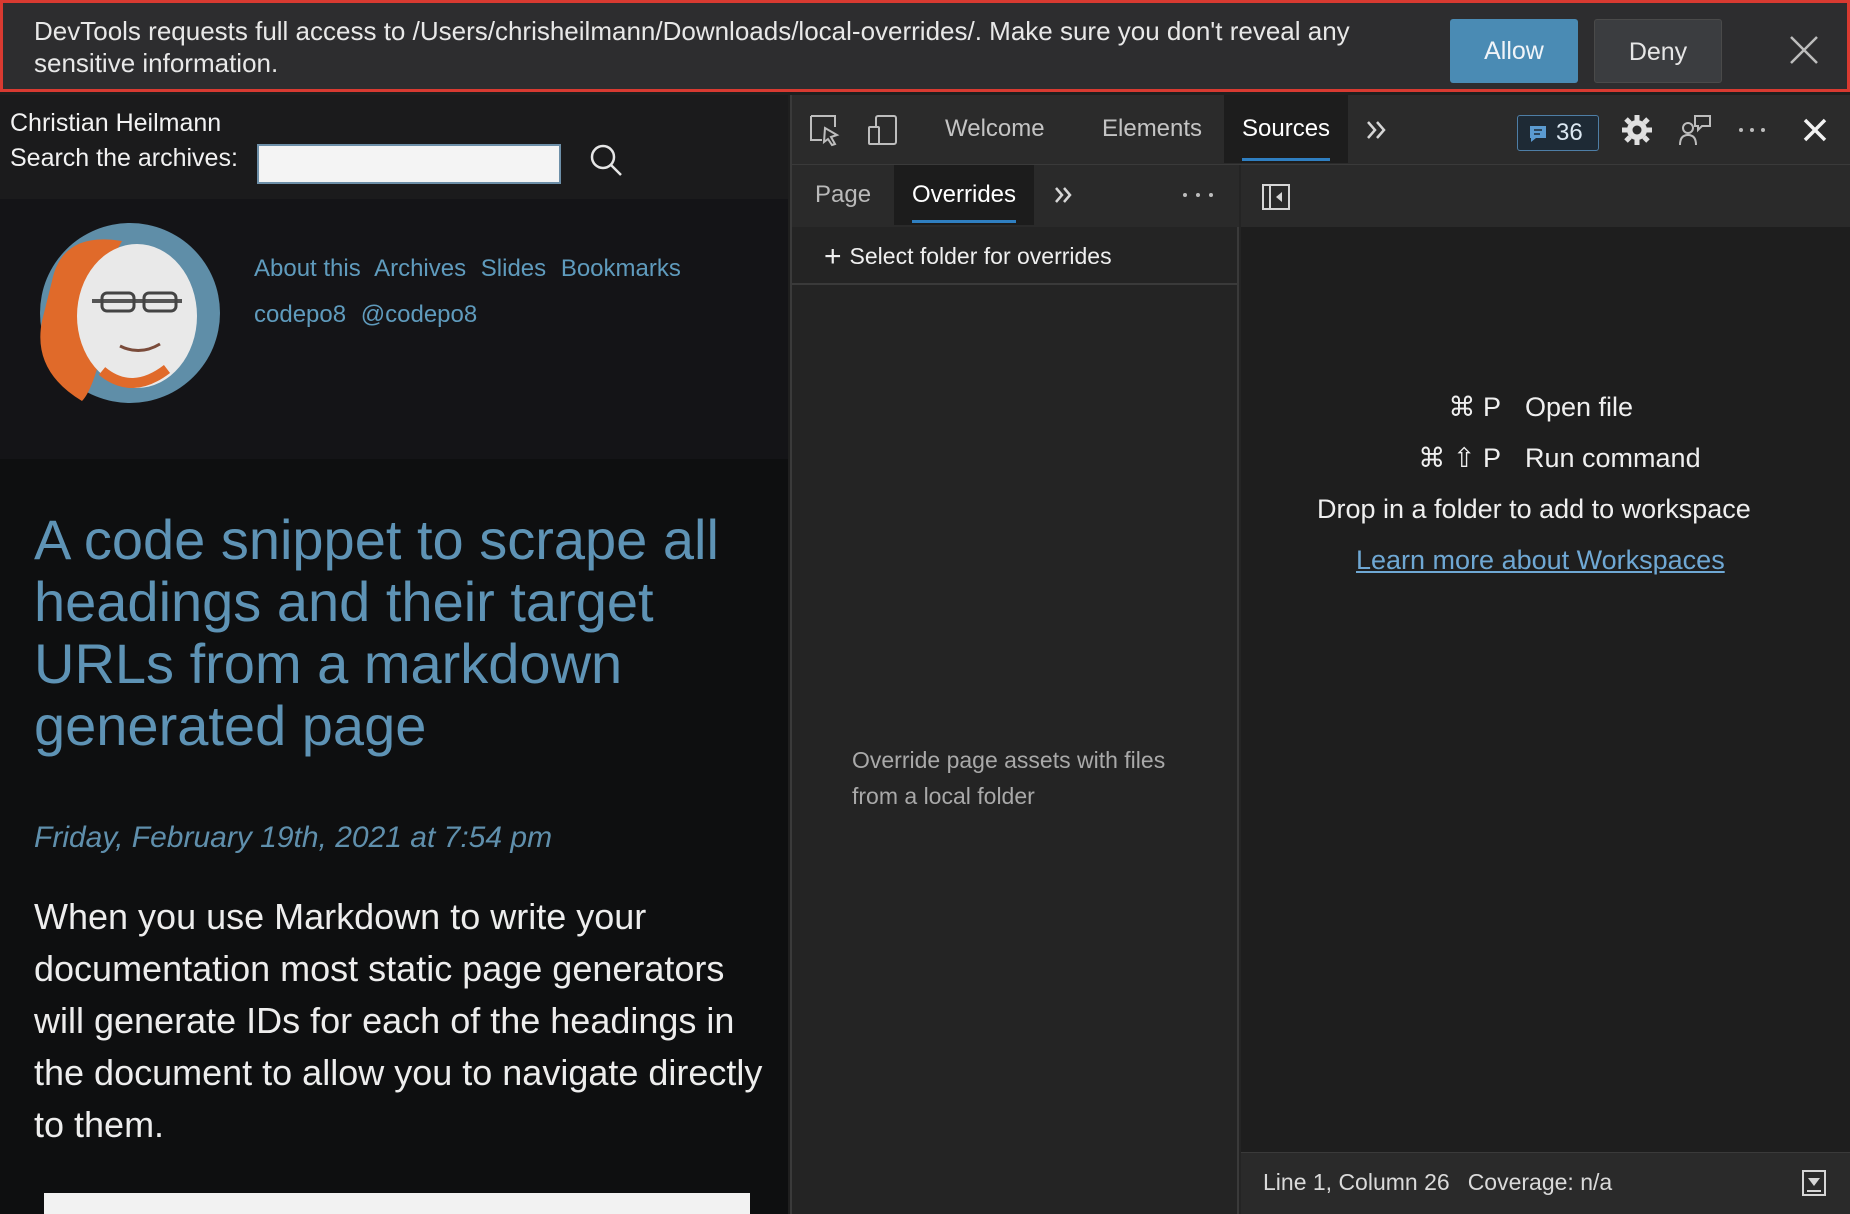 The image size is (1850, 1214). Describe the element at coordinates (1152, 129) in the screenshot. I see `tab-elements: Elements` at that location.